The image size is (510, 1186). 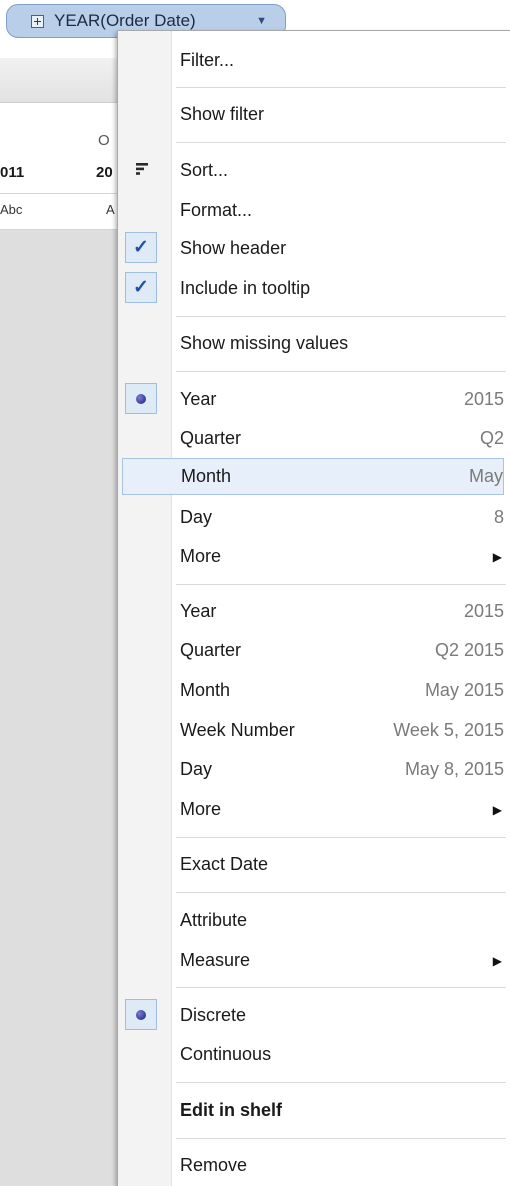 I want to click on menu-item-value: 8, so click(x=498, y=517).